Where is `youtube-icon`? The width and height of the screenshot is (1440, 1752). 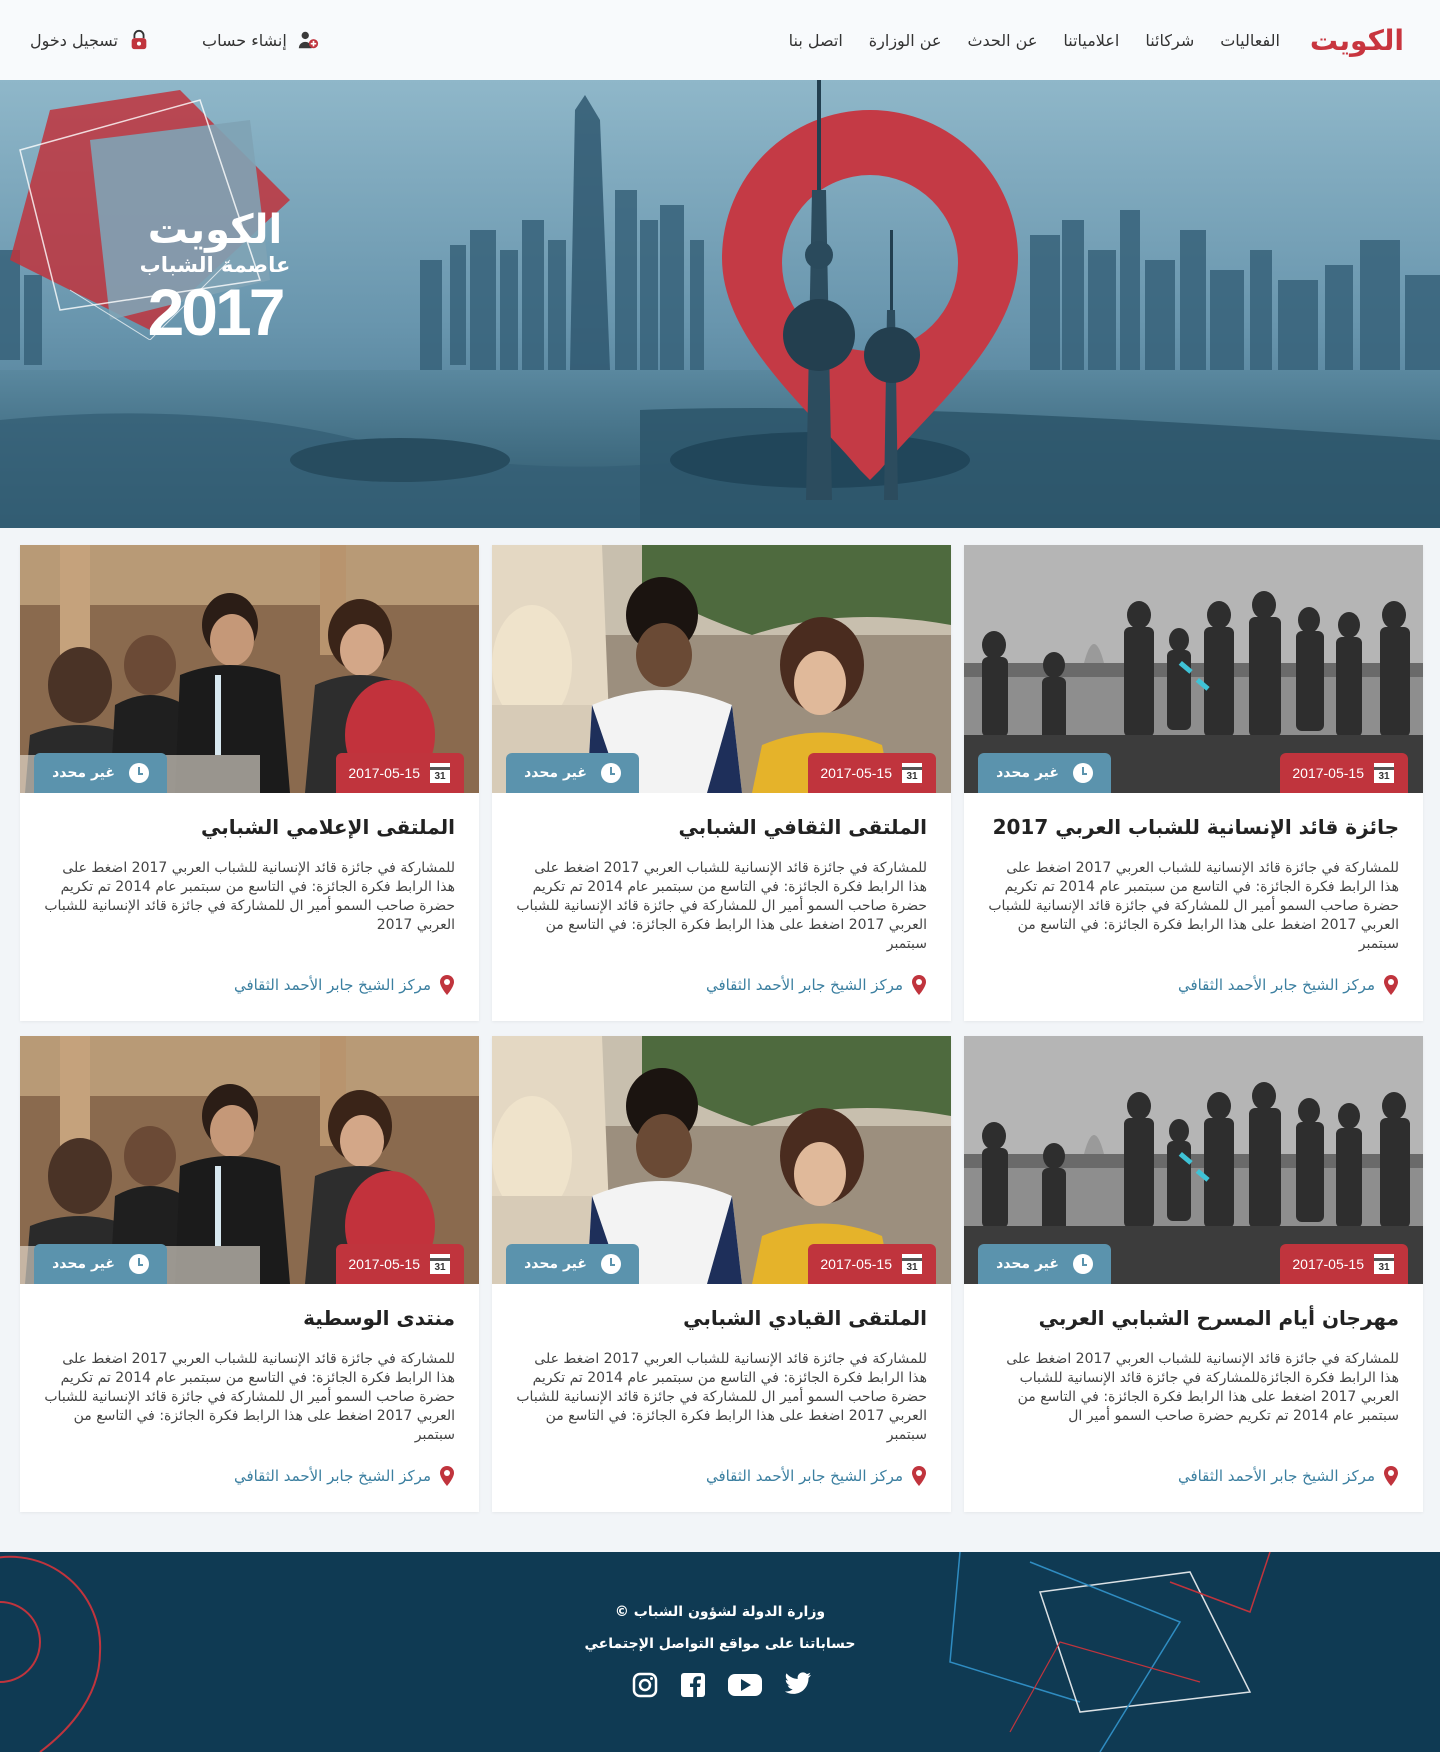
youtube-icon is located at coordinates (745, 1685).